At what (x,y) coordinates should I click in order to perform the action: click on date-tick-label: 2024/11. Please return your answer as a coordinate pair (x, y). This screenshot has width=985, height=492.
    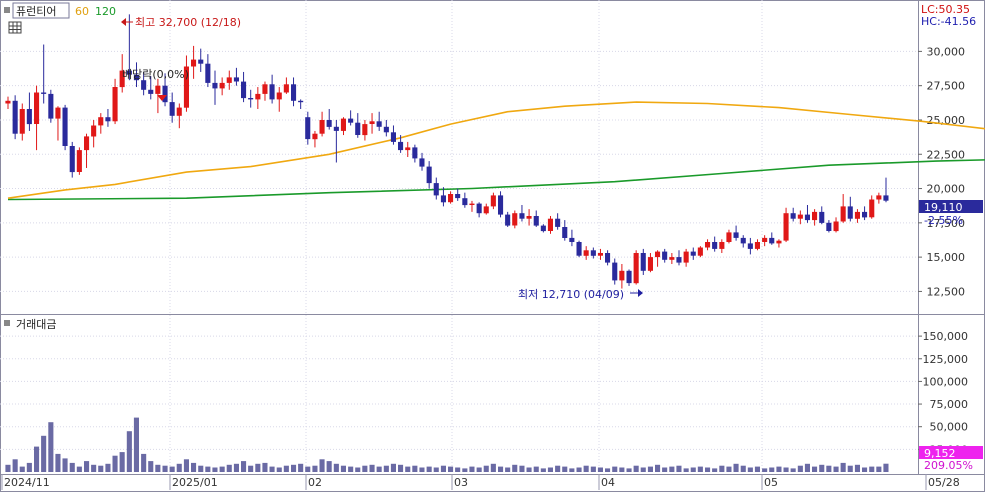
    Looking at the image, I should click on (27, 482).